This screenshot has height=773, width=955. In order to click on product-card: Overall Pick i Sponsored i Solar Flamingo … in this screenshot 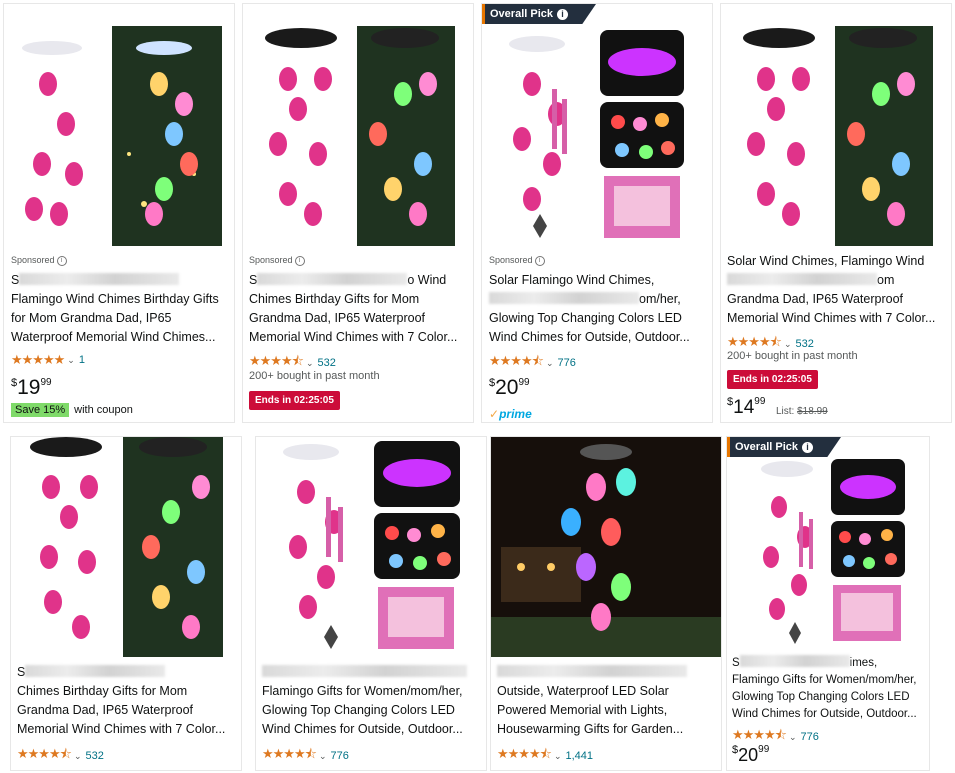, I will do `click(597, 213)`.